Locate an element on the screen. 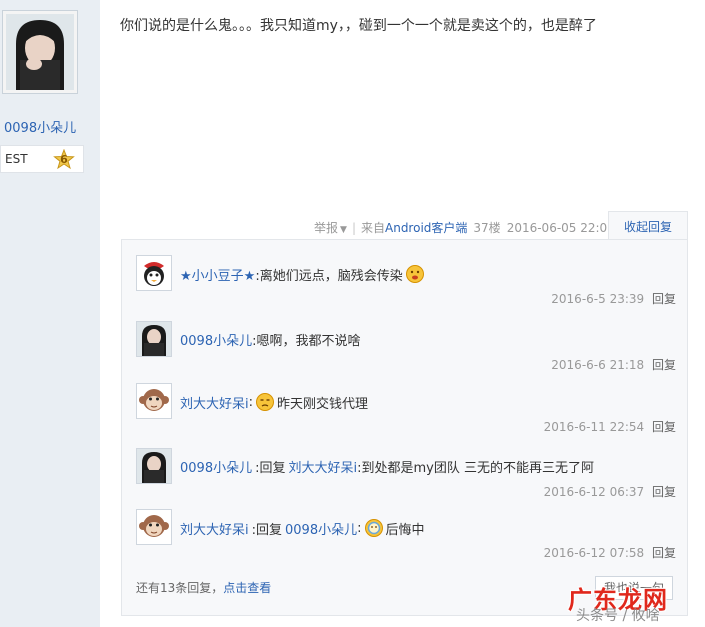 The image size is (705, 627). reply-item: ★小小豆子★ :离她们远点，脑残会传染 2016-6-5 23:39 回复 is located at coordinates (406, 285).